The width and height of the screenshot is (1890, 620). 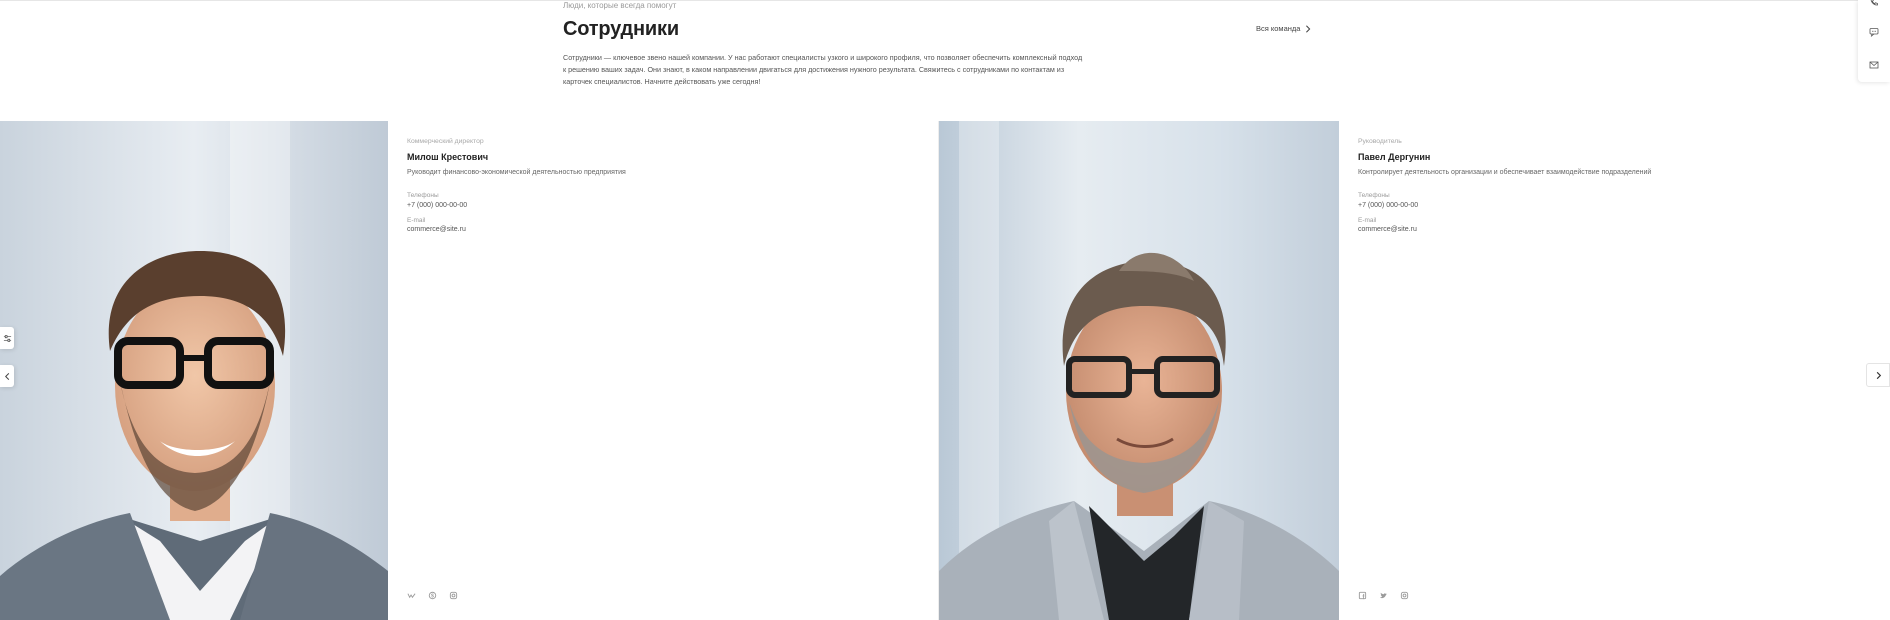 I want to click on contact-toolbar, so click(x=1874, y=41).